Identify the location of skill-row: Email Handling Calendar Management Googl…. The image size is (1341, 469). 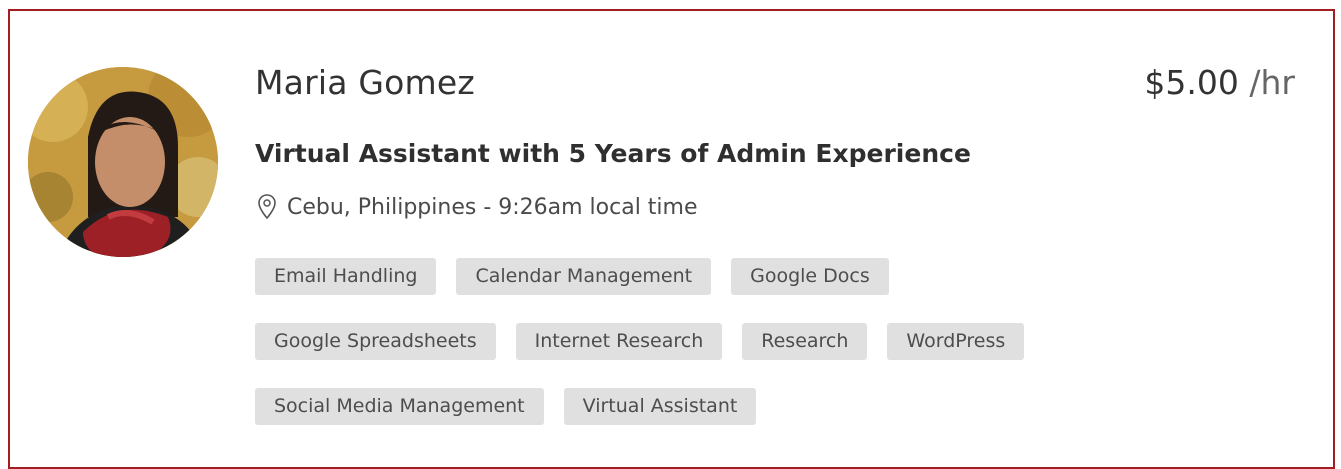
(715, 276).